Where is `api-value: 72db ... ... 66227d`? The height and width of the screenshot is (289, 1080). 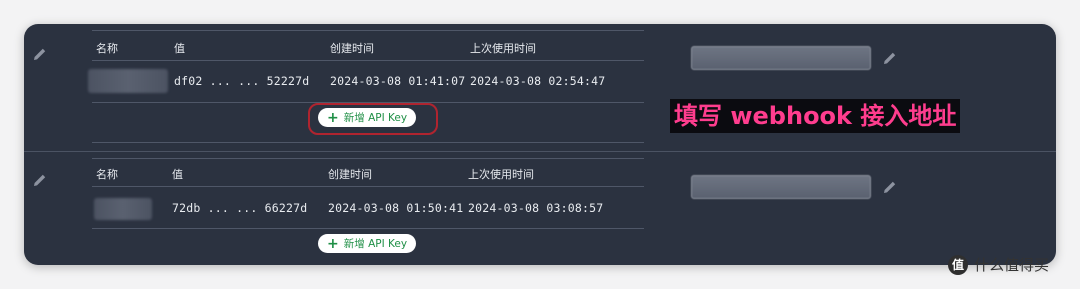 api-value: 72db ... ... 66227d is located at coordinates (240, 208).